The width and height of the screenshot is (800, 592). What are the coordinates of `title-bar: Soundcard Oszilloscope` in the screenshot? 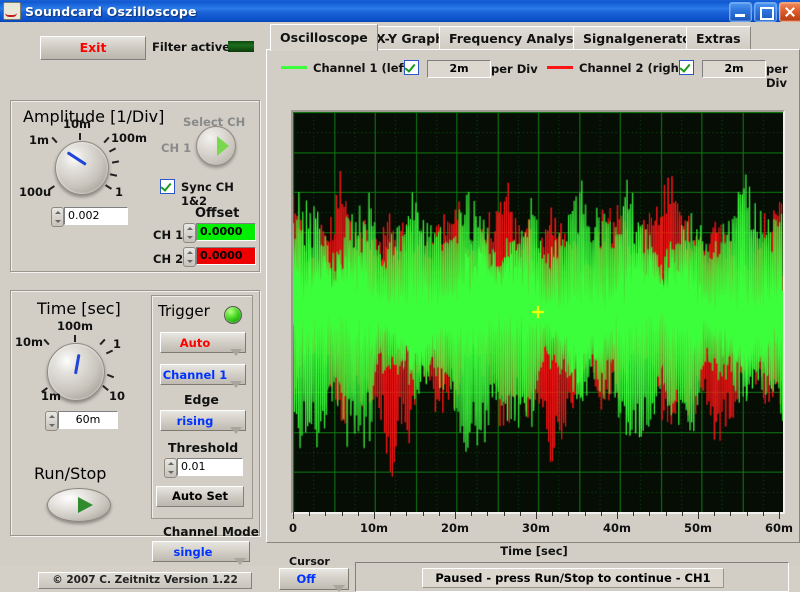 It's located at (400, 11).